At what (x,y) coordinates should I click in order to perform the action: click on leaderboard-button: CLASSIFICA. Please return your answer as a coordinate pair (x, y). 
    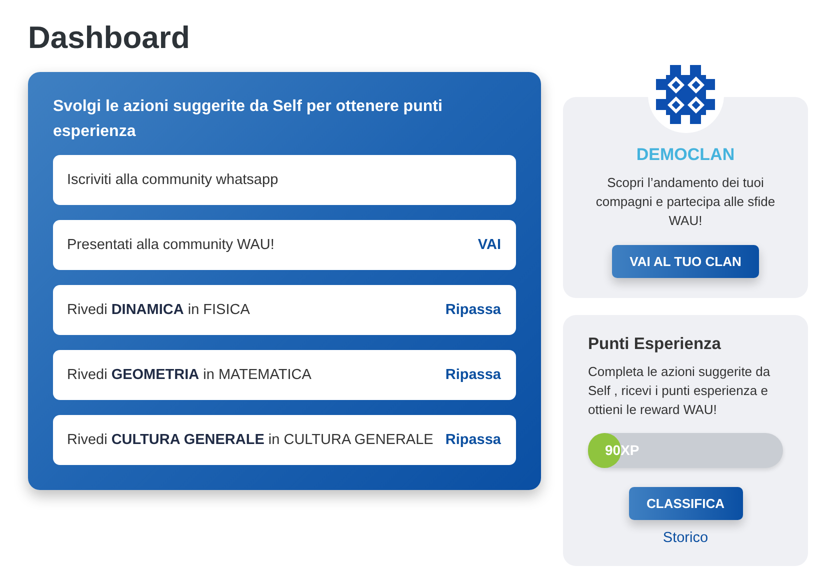
    Looking at the image, I should click on (685, 503).